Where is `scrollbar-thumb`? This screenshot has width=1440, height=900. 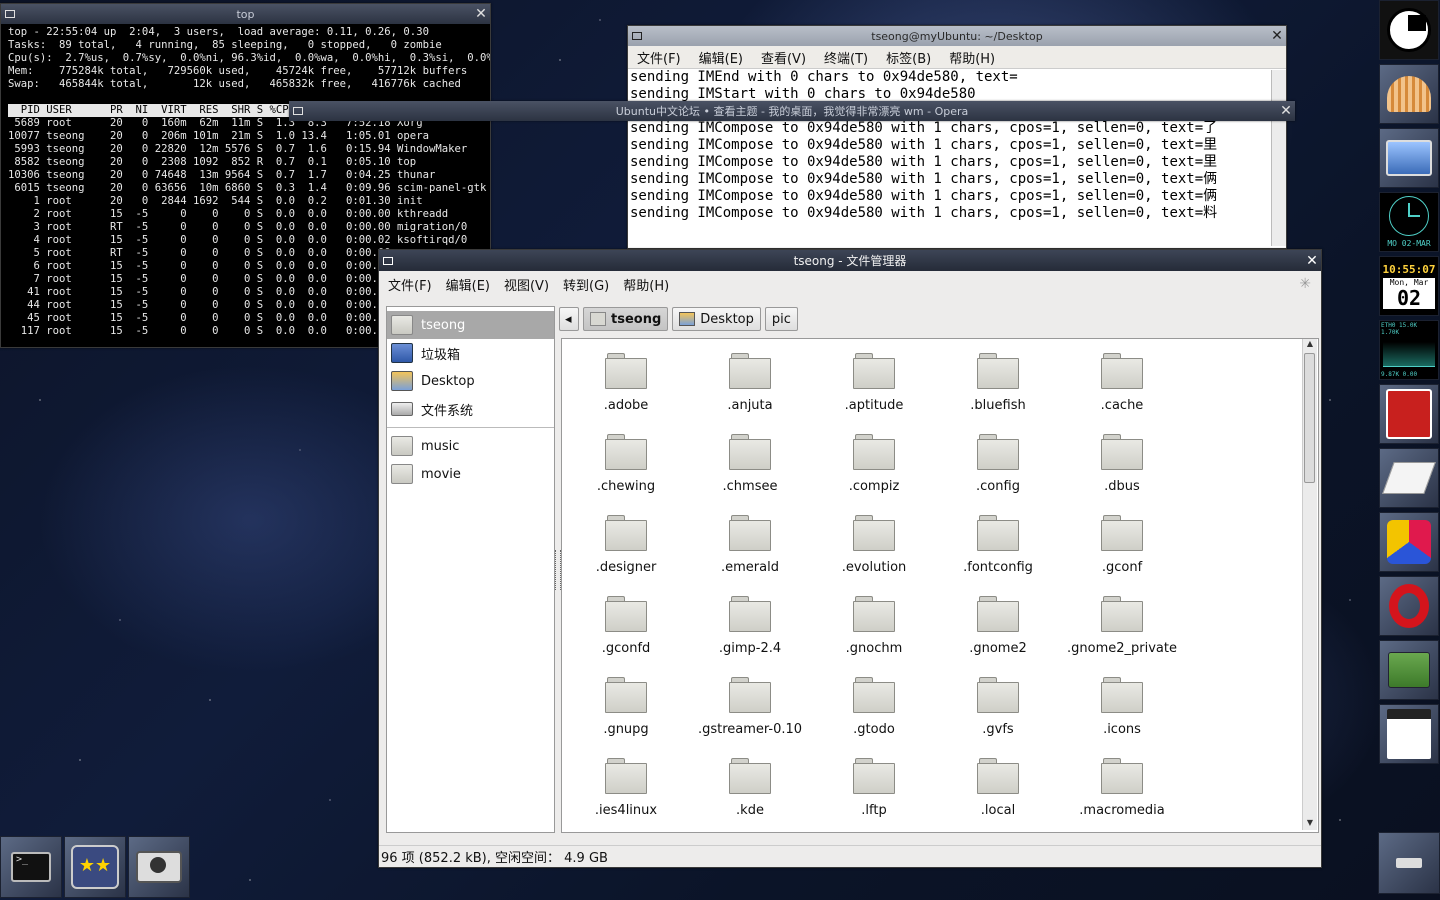
scrollbar-thumb is located at coordinates (1309, 418).